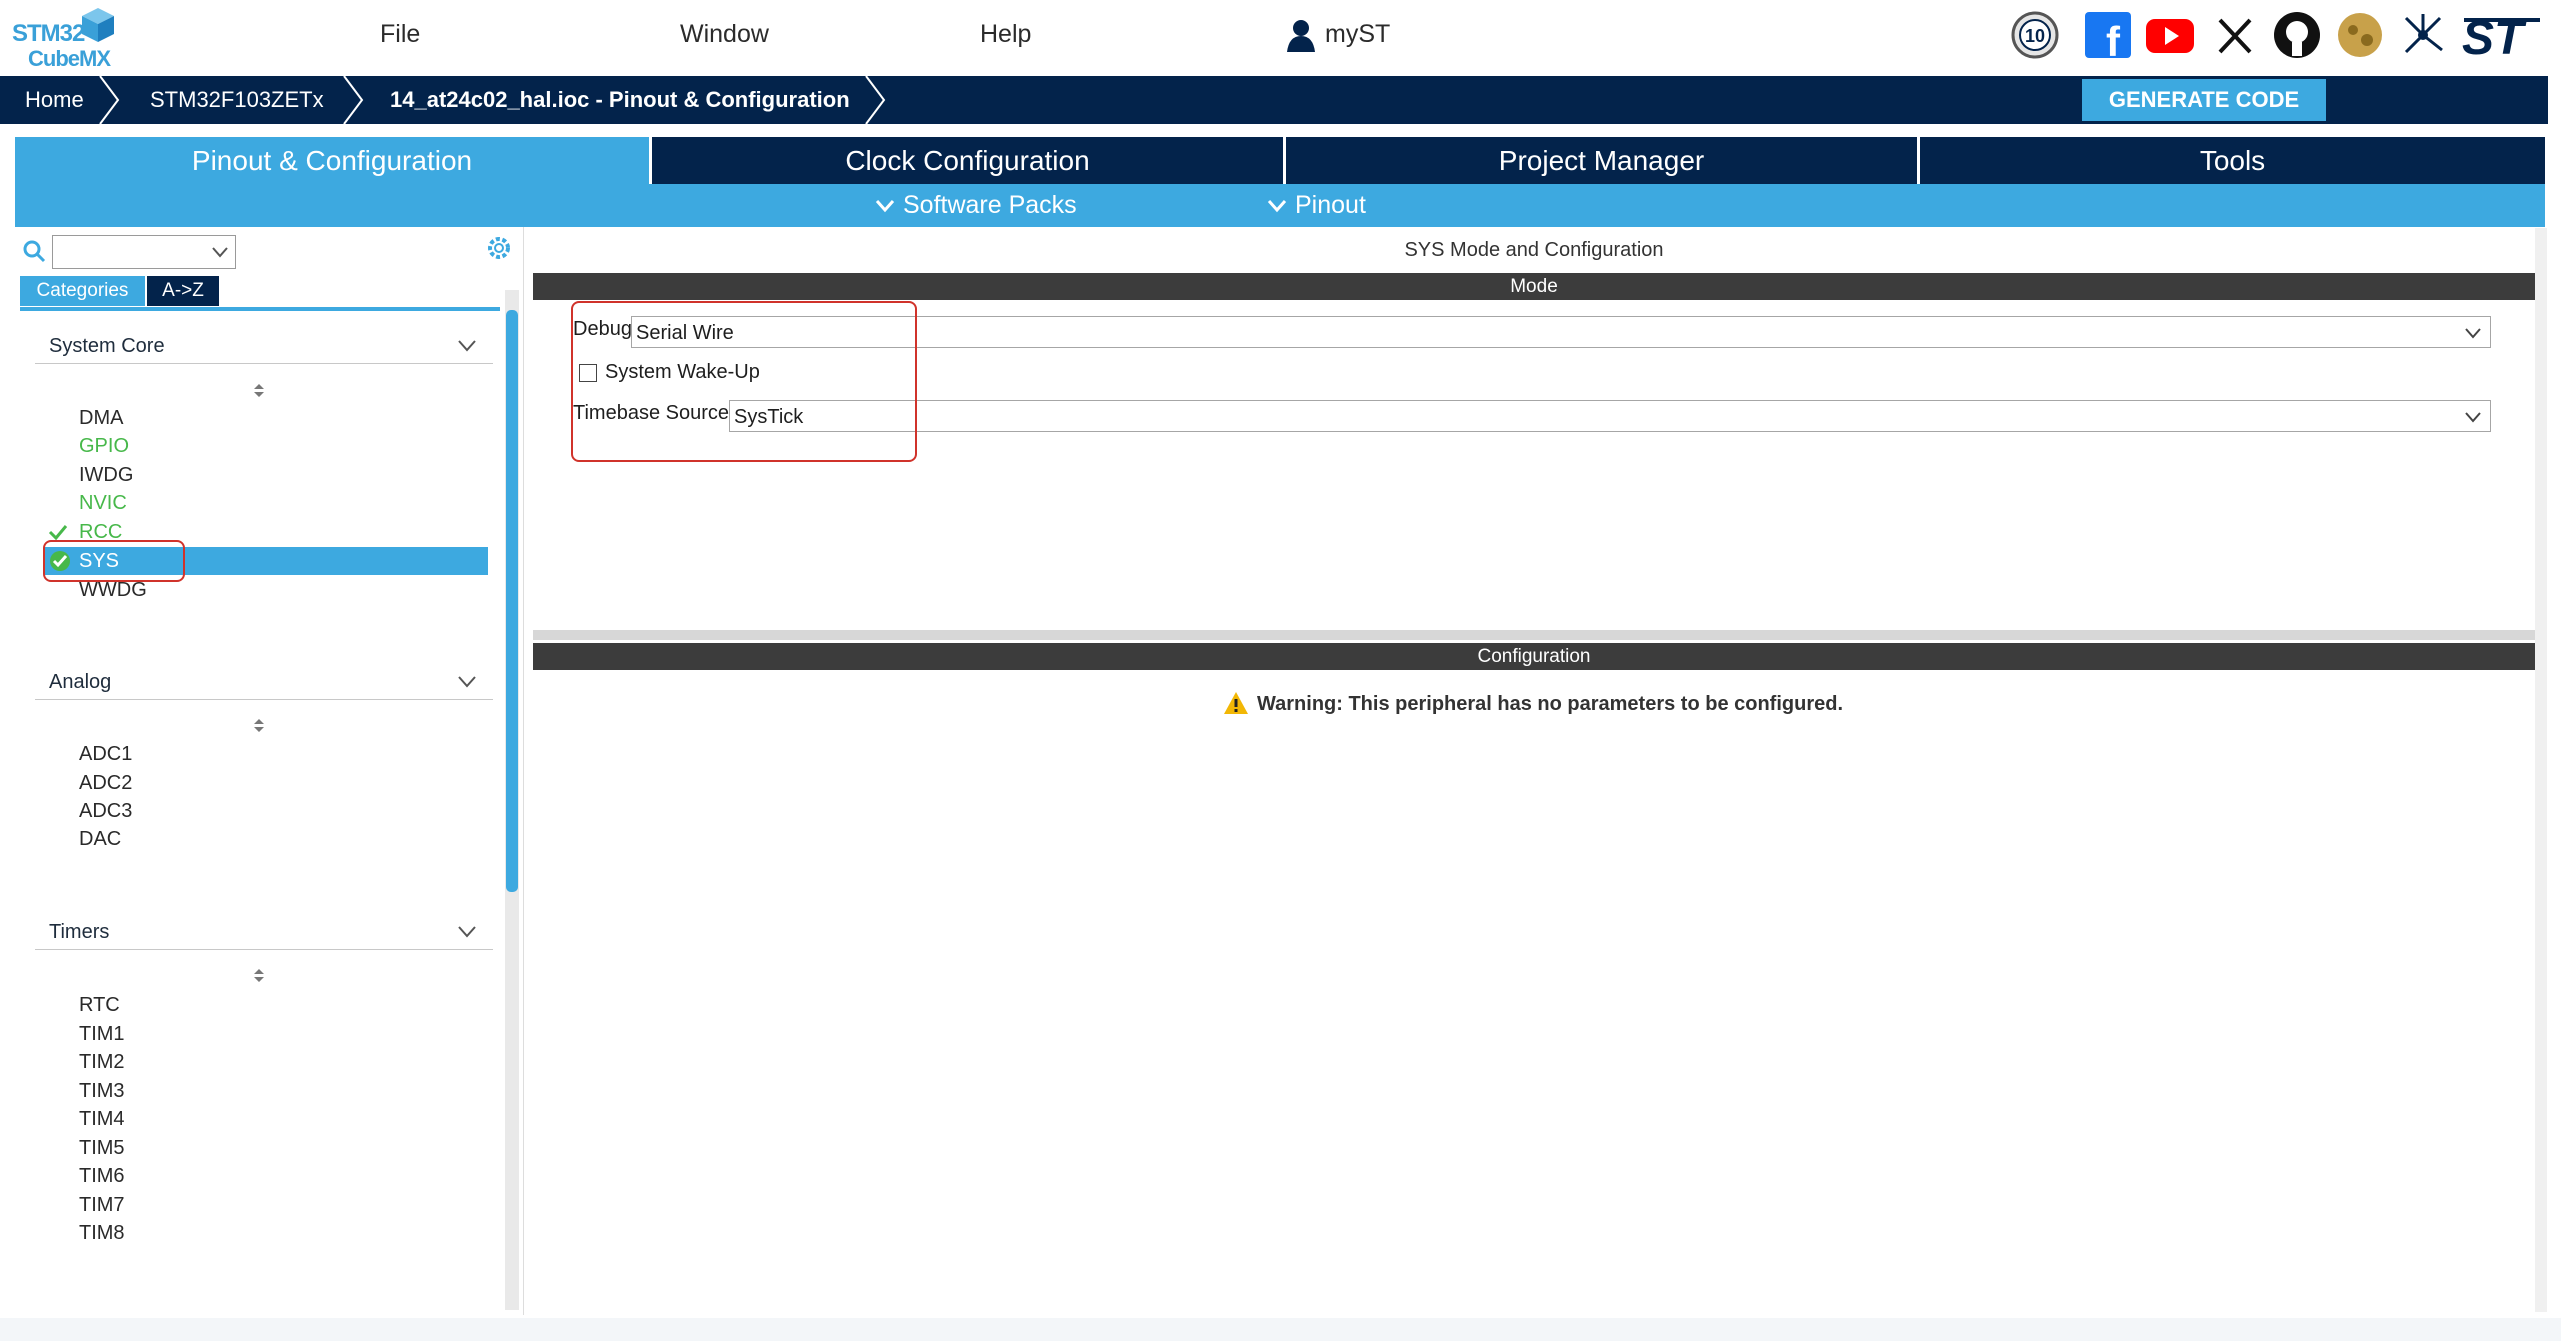 The width and height of the screenshot is (2561, 1341). Describe the element at coordinates (237, 100) in the screenshot. I see `breadcrumb-device: STM32F103ZETx` at that location.